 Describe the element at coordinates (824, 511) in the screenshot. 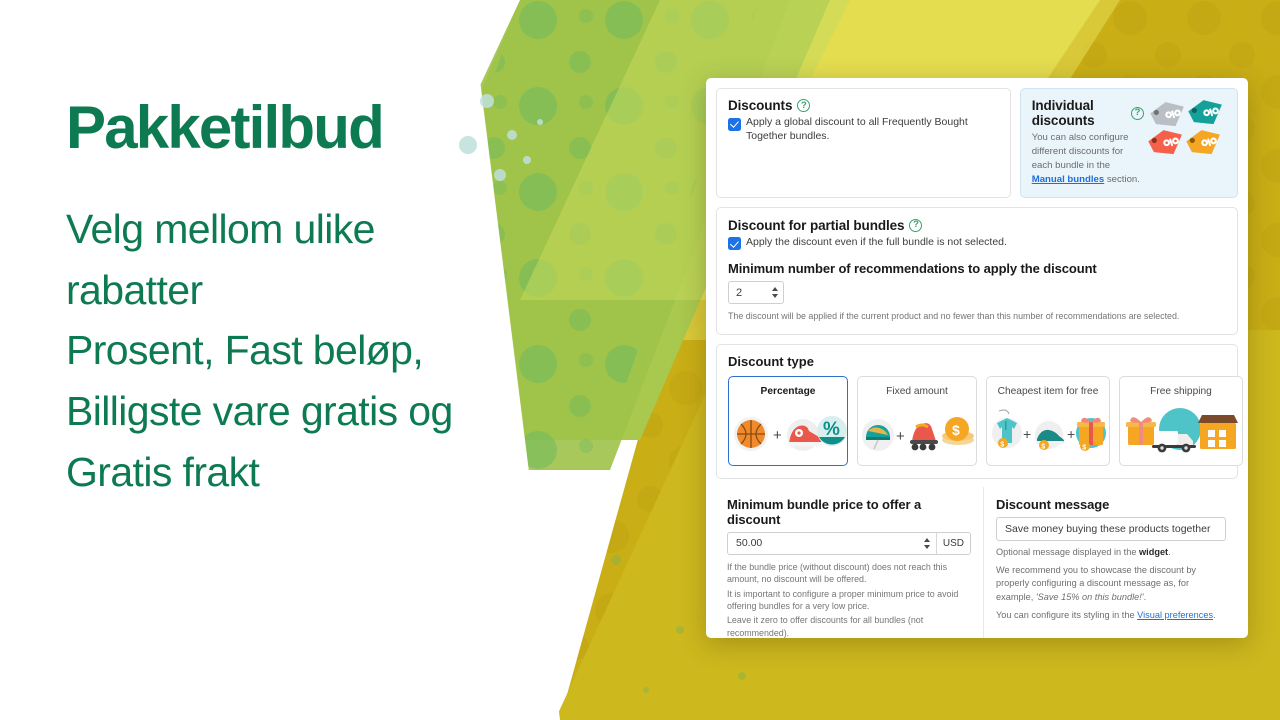

I see `min-bundle-price-label: Minimum bundle price to offer a discount` at that location.